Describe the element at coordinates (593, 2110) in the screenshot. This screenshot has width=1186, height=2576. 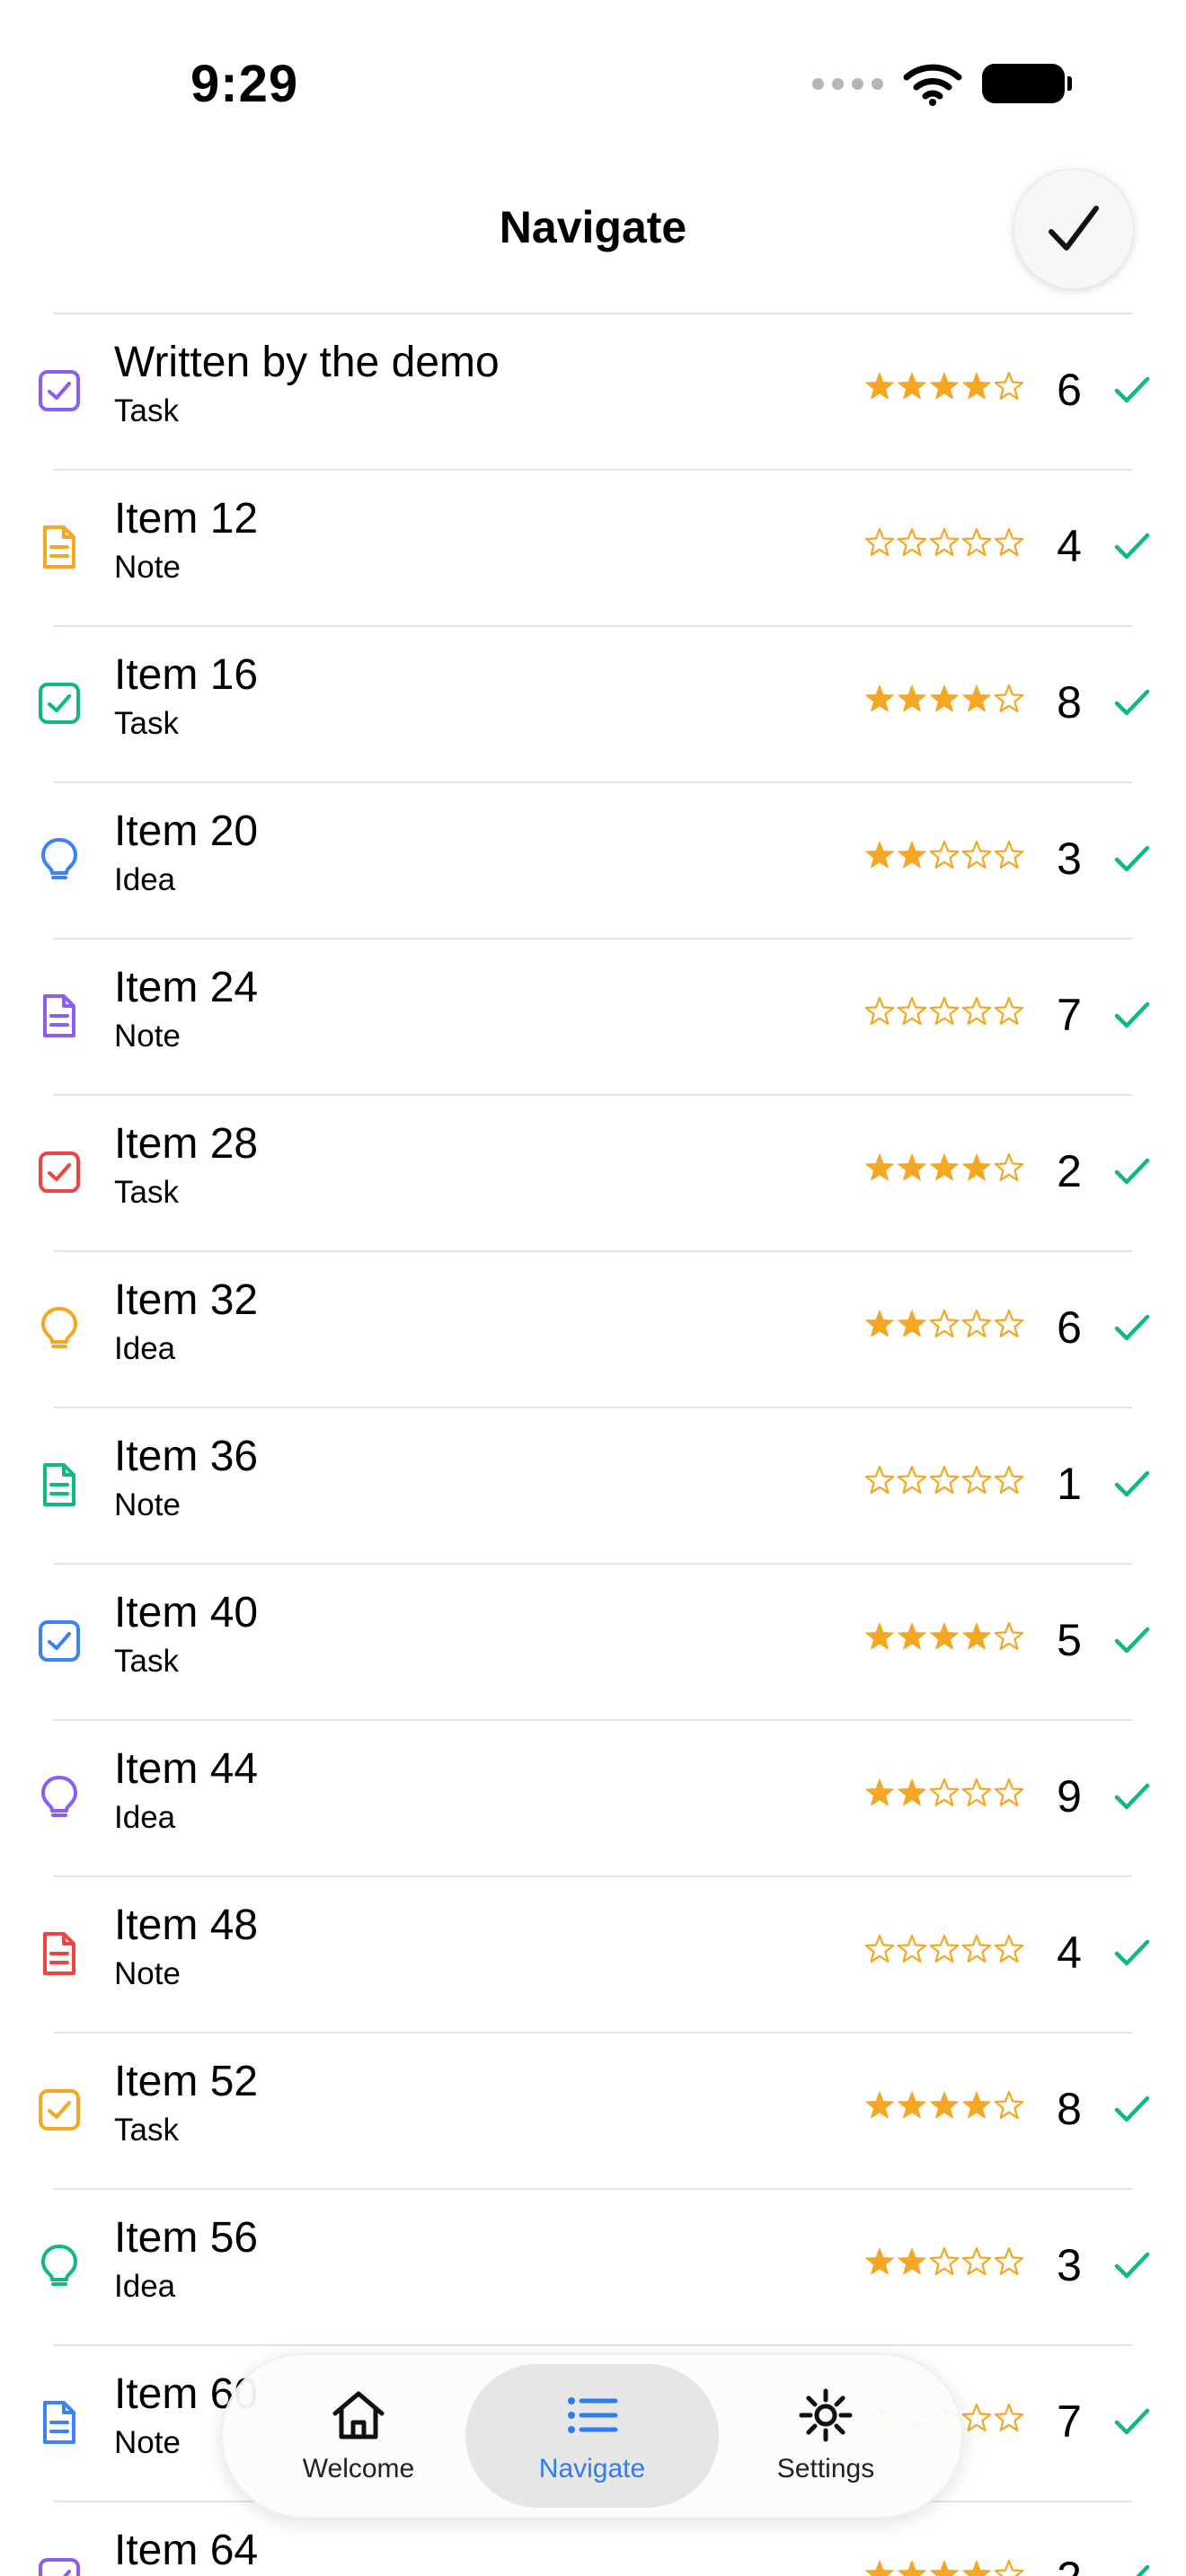
I see `list-item: Item 52 Task 8` at that location.